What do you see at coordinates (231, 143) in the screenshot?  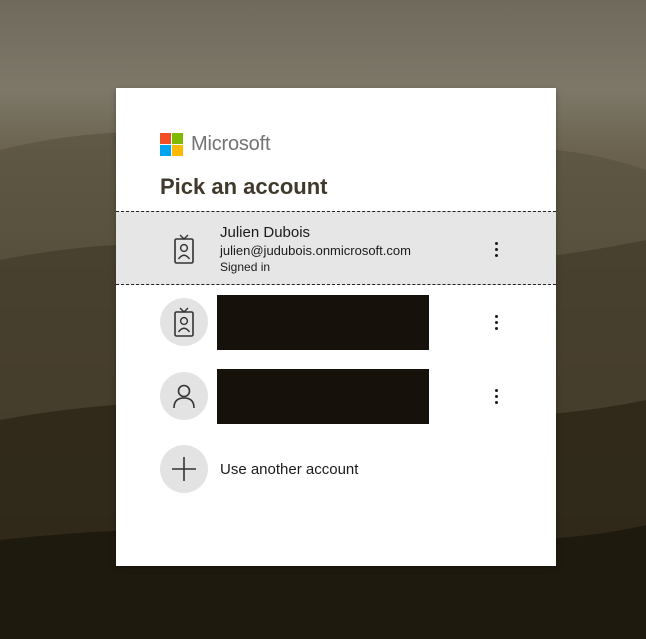 I see `brand-name: Microsoft` at bounding box center [231, 143].